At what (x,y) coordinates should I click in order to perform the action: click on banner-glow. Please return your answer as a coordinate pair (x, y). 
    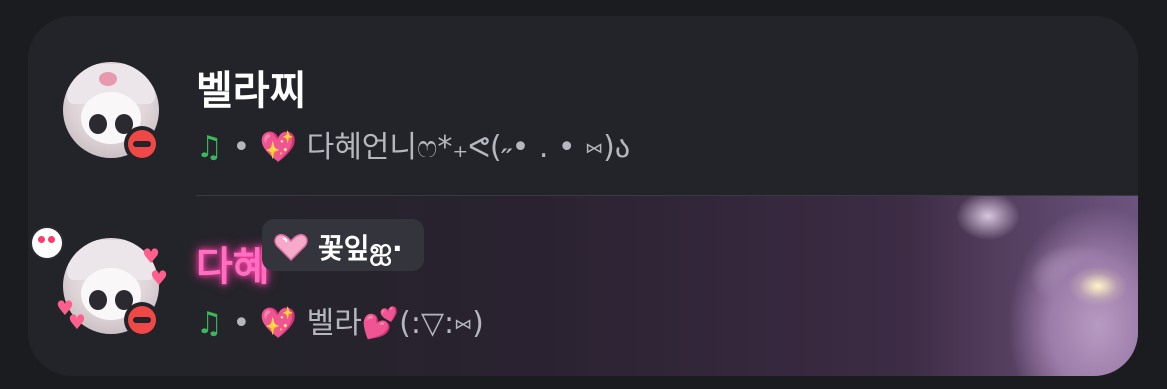
    Looking at the image, I should click on (1098, 286).